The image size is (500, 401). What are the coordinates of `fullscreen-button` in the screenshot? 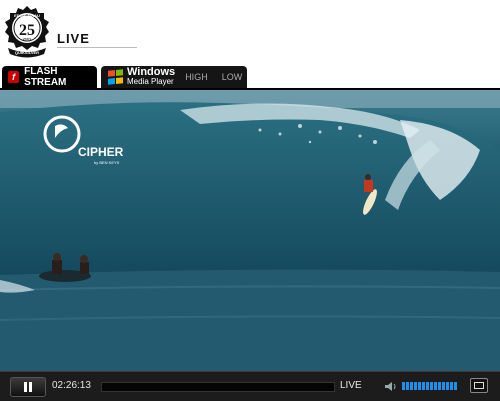 It's located at (479, 385).